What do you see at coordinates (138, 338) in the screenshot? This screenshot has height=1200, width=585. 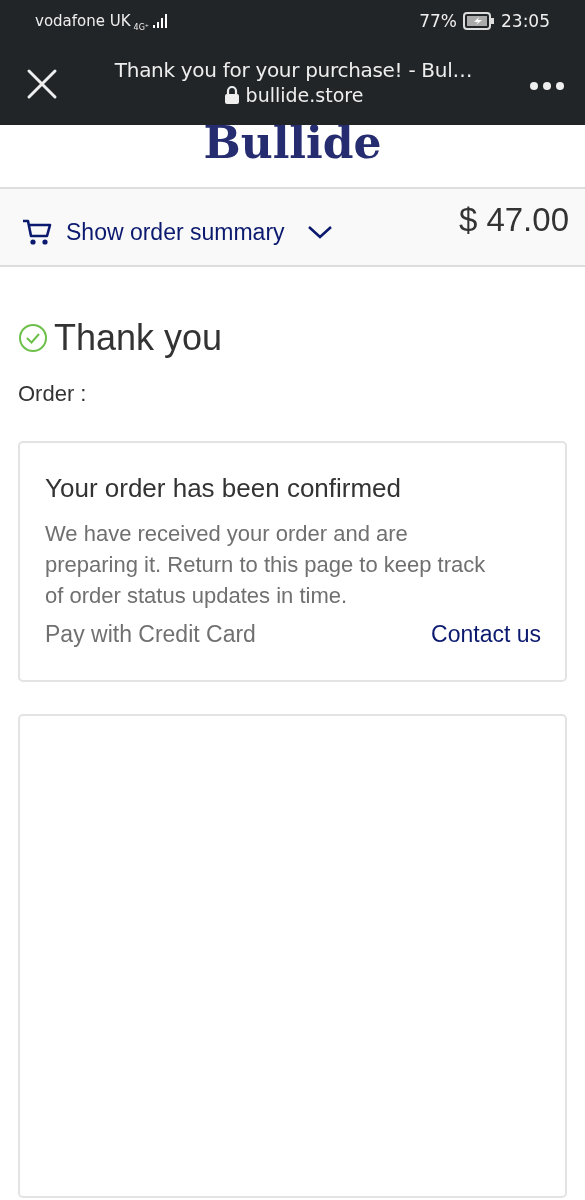 I see `thank-you-heading: Thank you` at bounding box center [138, 338].